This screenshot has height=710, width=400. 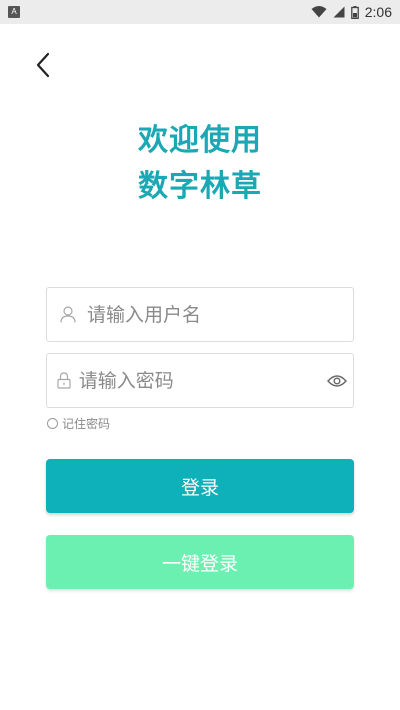 I want to click on welcome-title-line1: 欢迎使用, so click(x=200, y=140).